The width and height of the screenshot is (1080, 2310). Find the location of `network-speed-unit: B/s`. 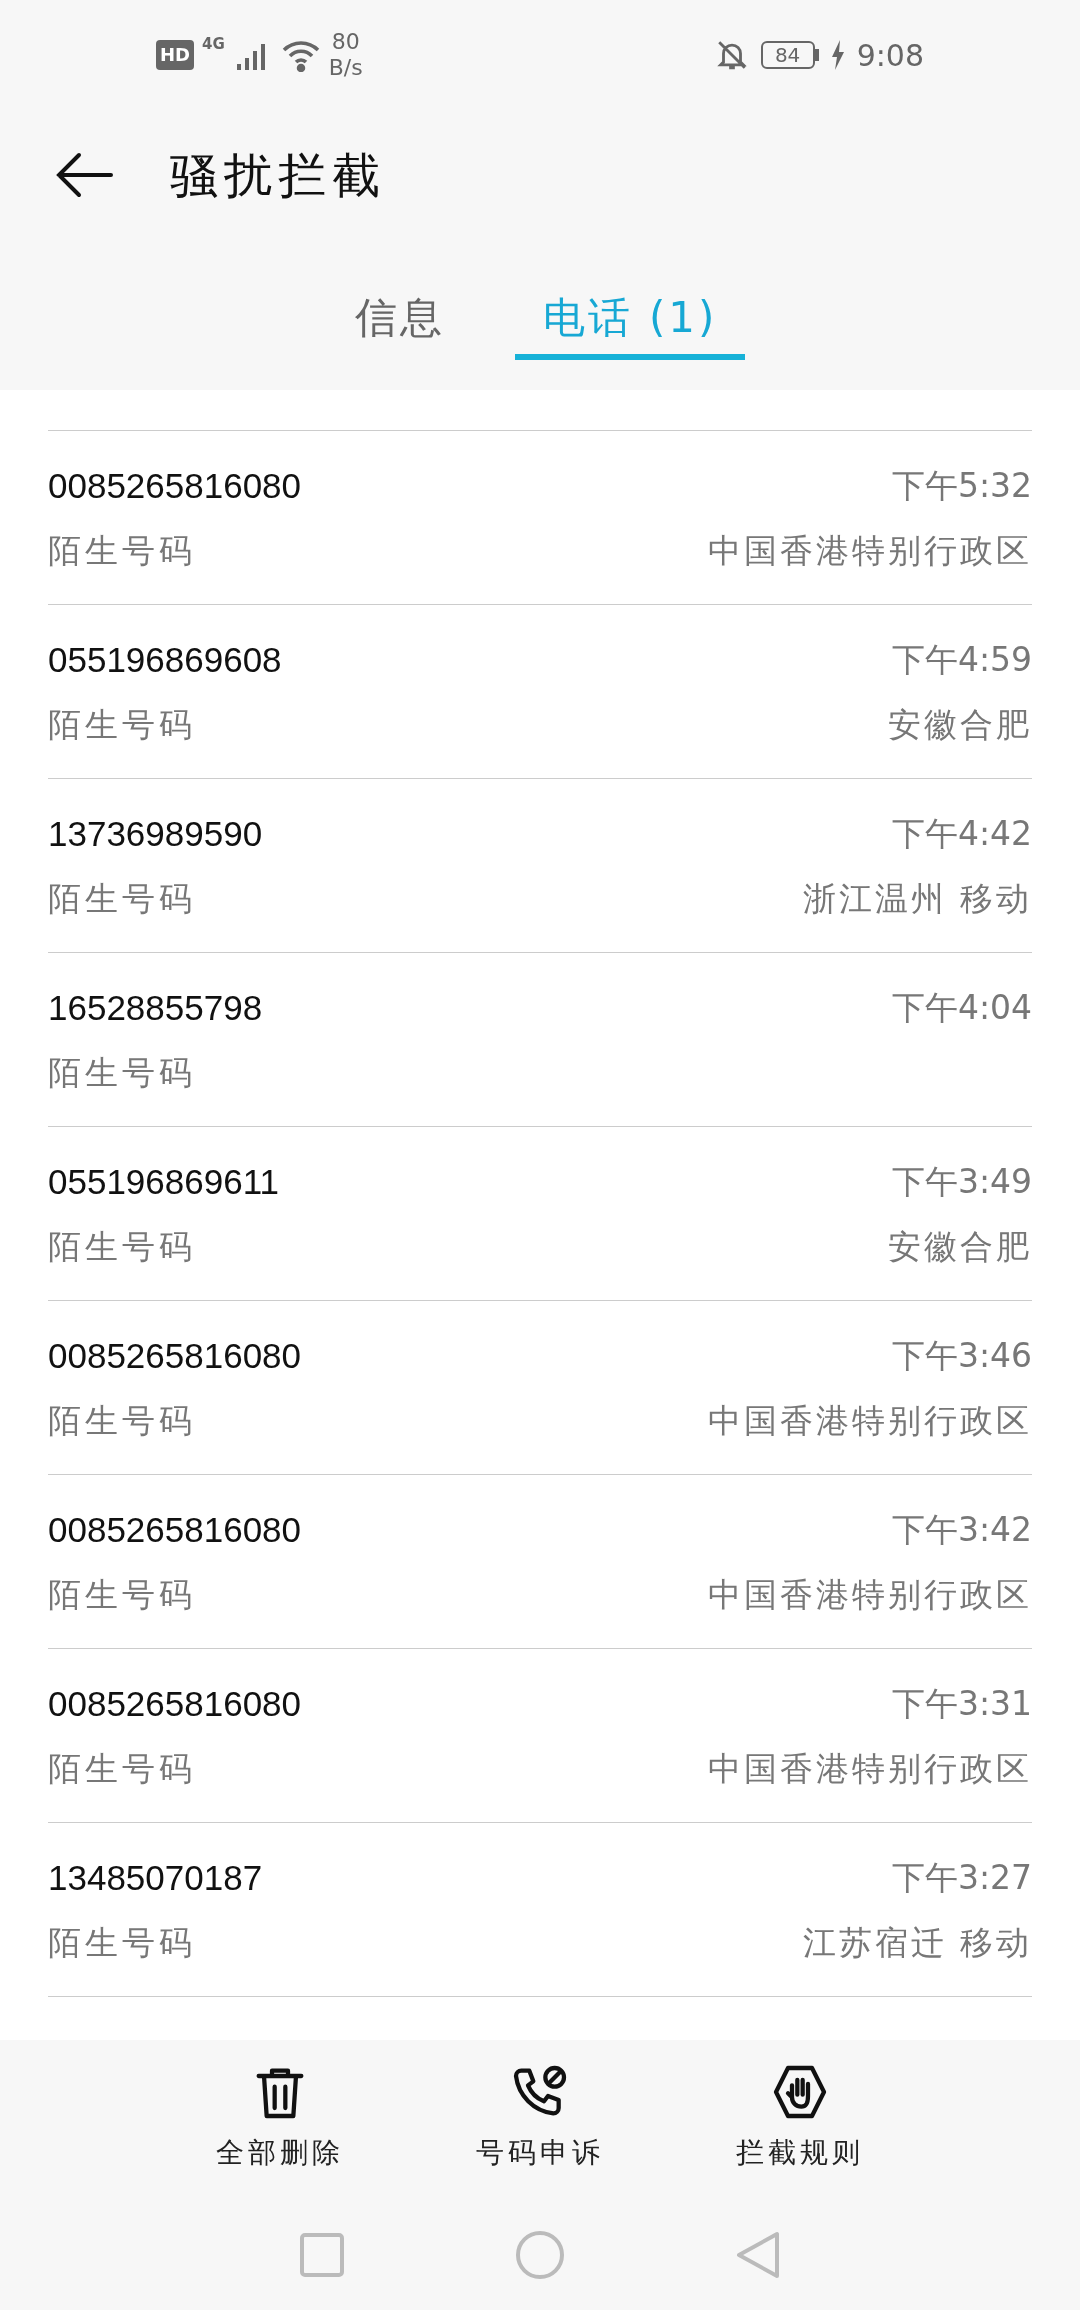

network-speed-unit: B/s is located at coordinates (345, 68).